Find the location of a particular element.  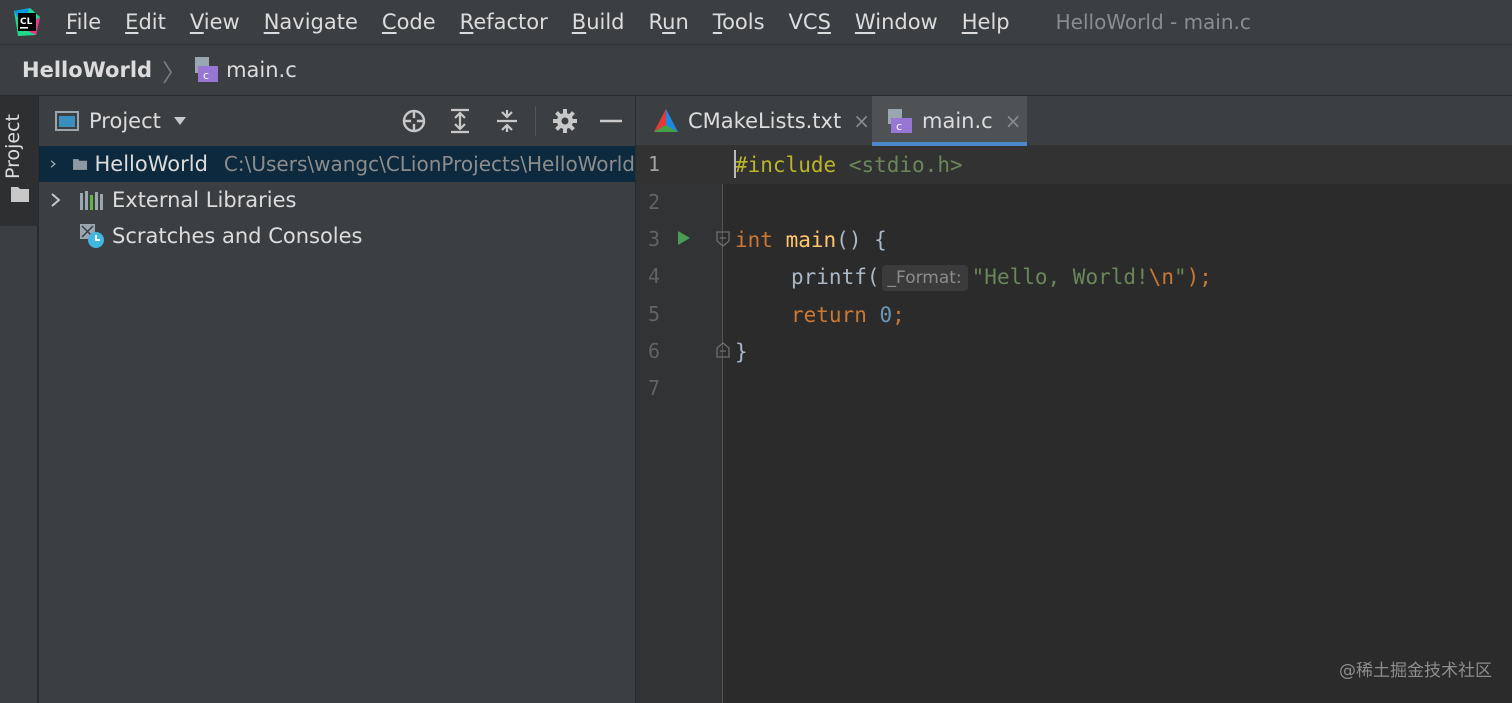

line-number: 7 is located at coordinates (653, 388).